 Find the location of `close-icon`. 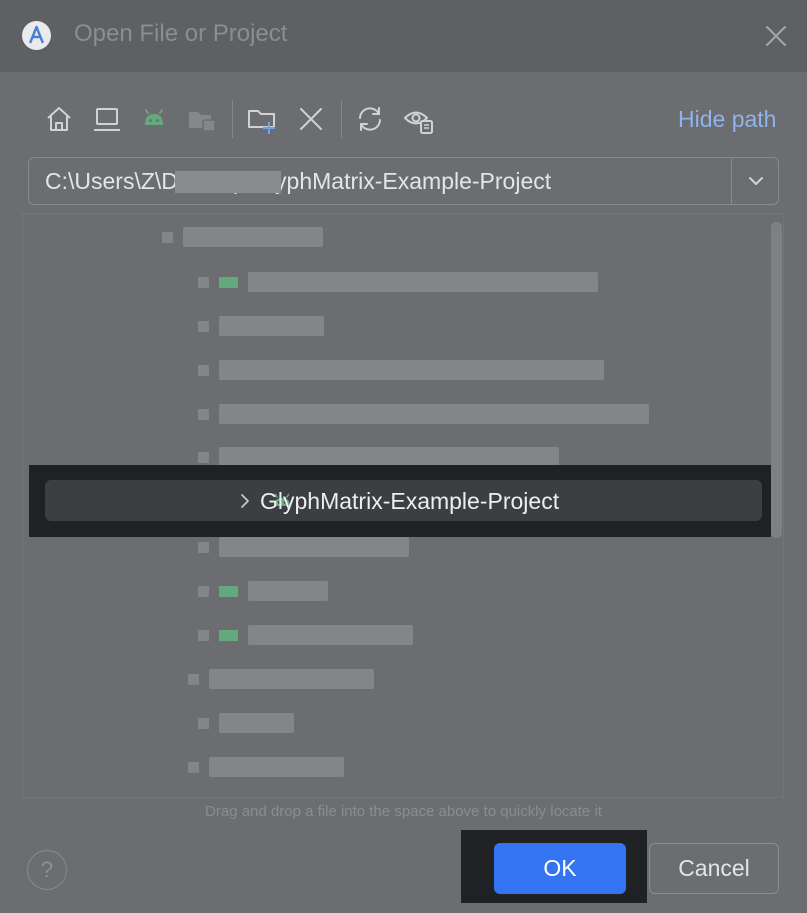

close-icon is located at coordinates (776, 36).